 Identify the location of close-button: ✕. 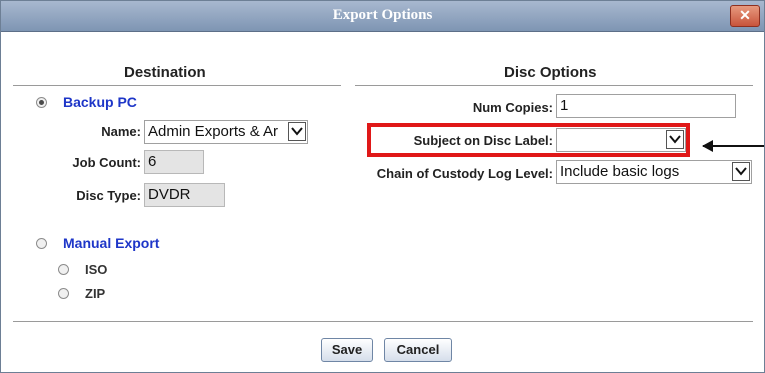
(745, 16).